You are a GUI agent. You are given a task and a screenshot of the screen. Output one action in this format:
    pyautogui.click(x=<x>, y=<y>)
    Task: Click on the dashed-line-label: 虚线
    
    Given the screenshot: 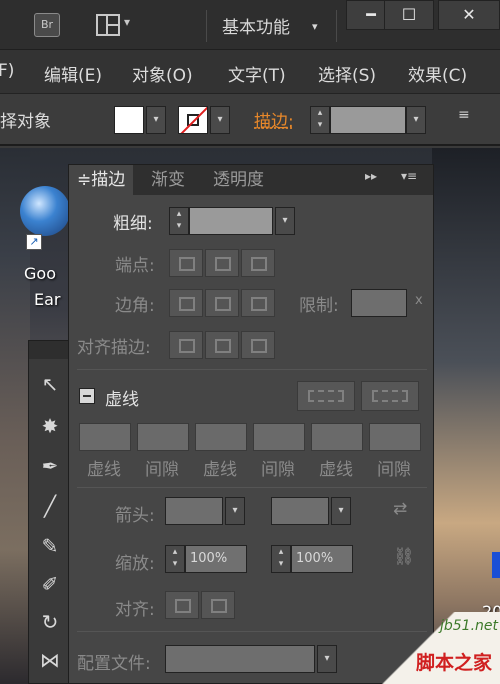 What is the action you would take?
    pyautogui.click(x=122, y=400)
    